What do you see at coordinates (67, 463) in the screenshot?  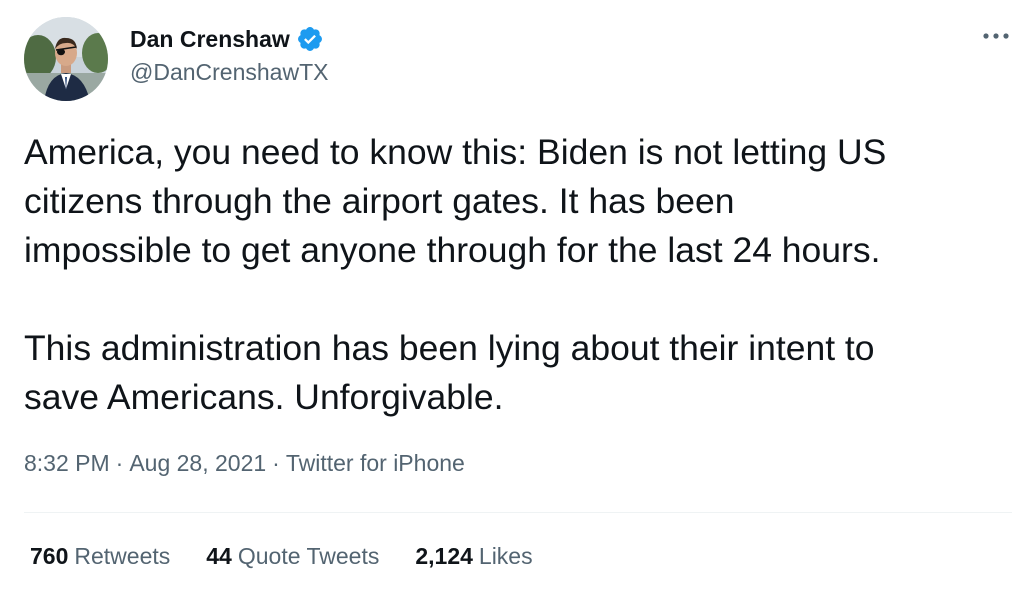 I see `tweet-time: 8:32 PM` at bounding box center [67, 463].